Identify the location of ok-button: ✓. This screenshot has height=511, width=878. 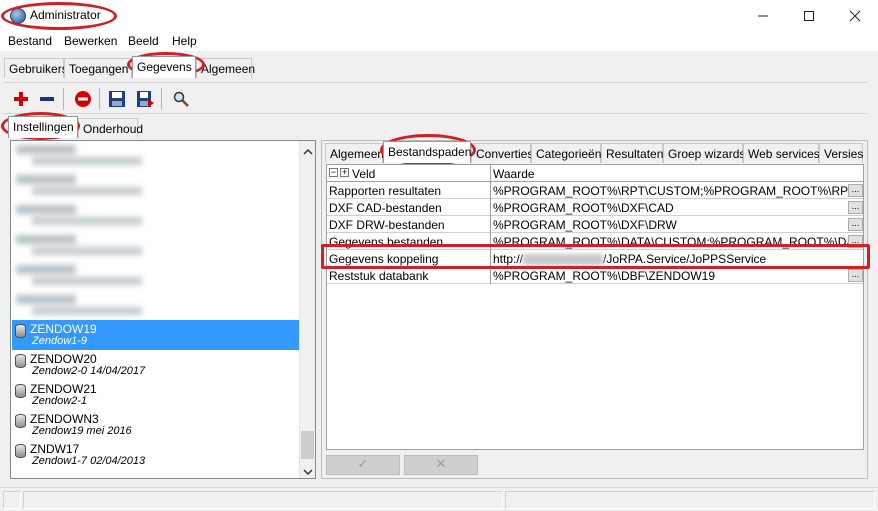
(363, 465).